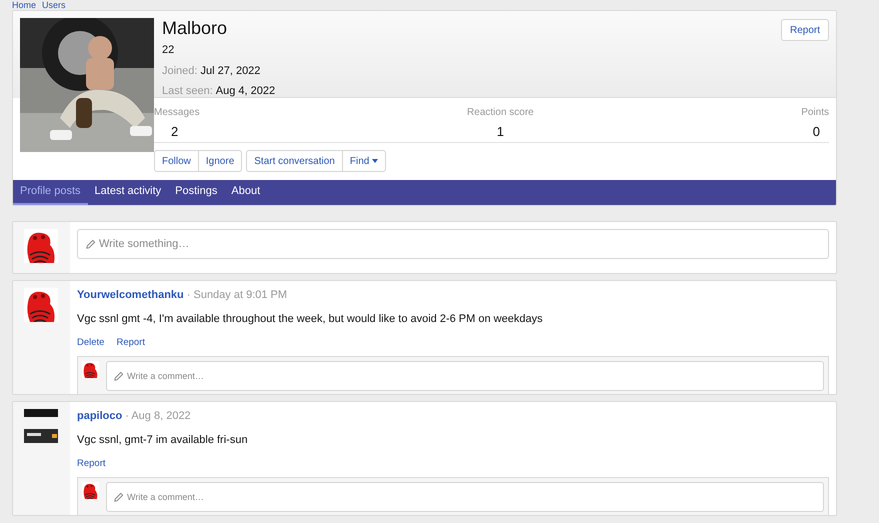  I want to click on last-seen-label: Last seen:, so click(187, 91).